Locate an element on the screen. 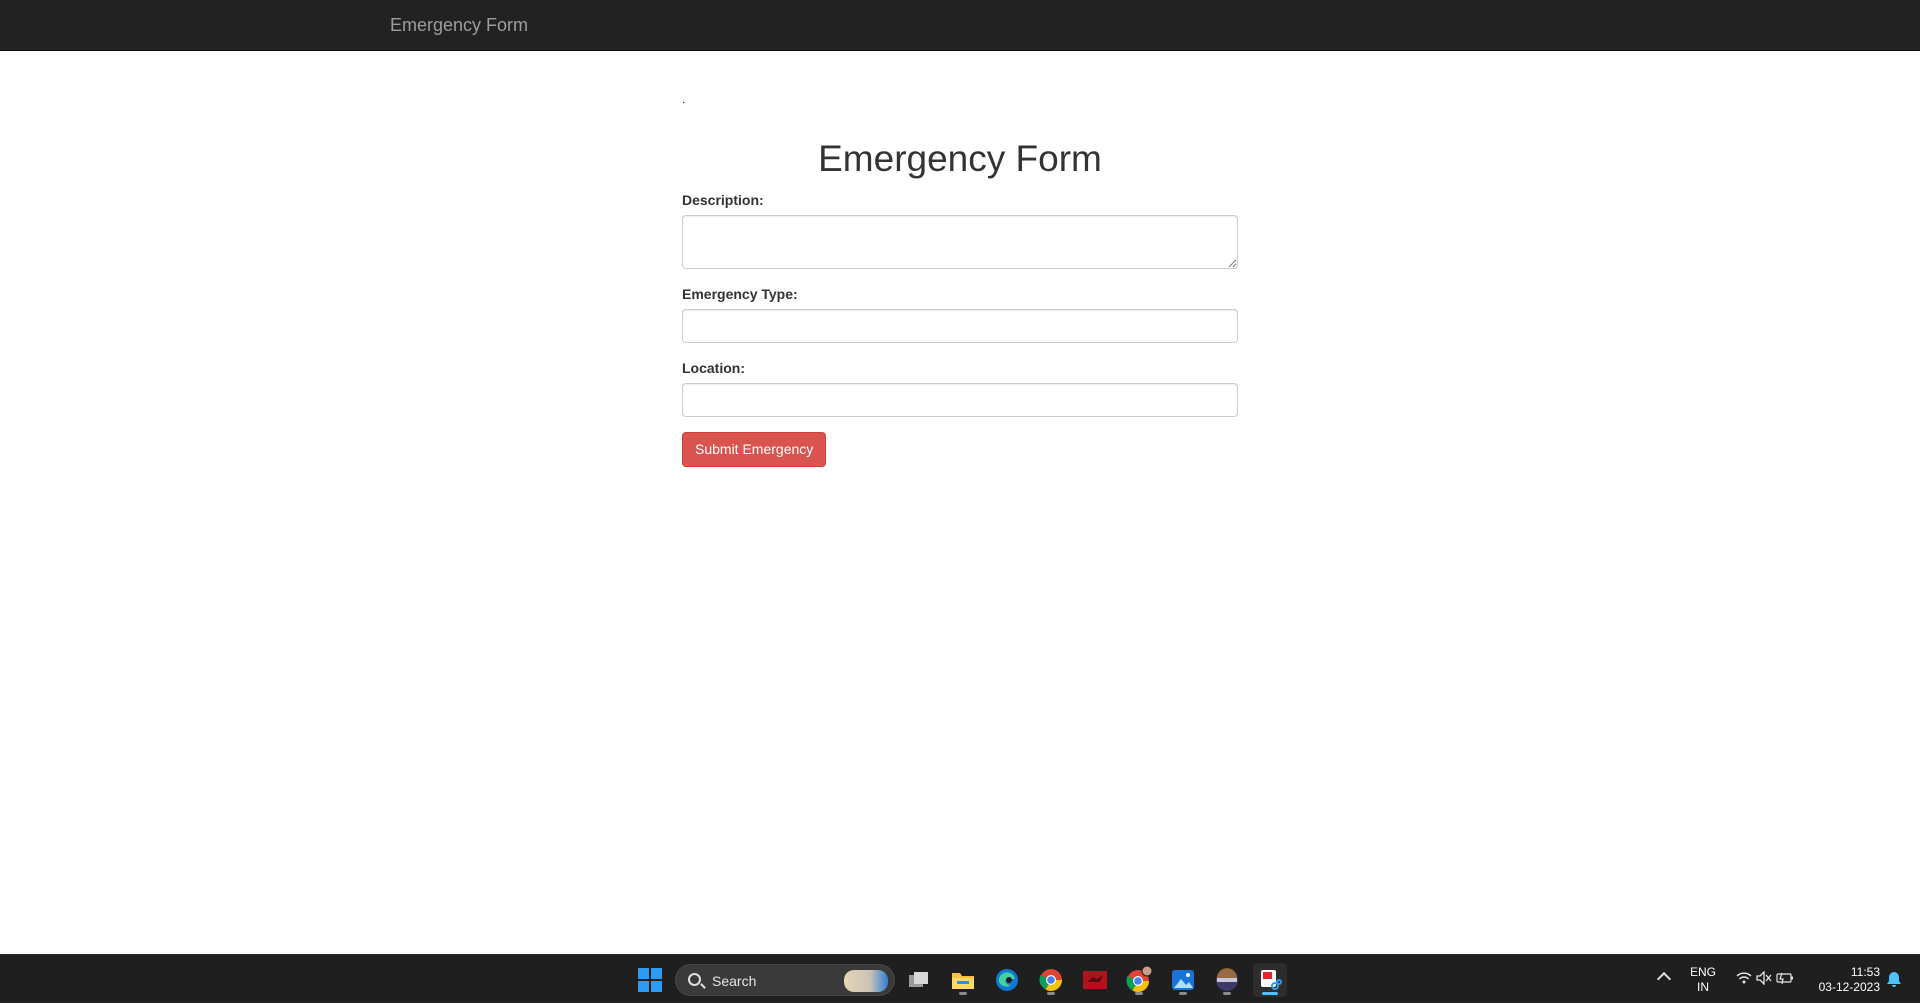 The width and height of the screenshot is (1920, 1004). chrome-profile-icon is located at coordinates (1139, 979).